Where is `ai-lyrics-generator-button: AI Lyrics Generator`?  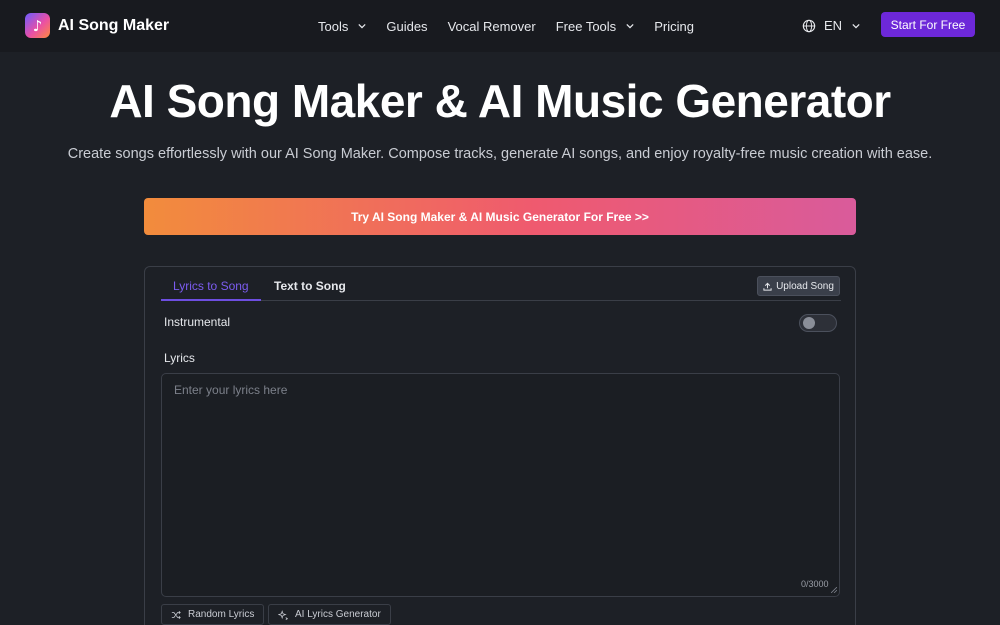
ai-lyrics-generator-button: AI Lyrics Generator is located at coordinates (329, 614).